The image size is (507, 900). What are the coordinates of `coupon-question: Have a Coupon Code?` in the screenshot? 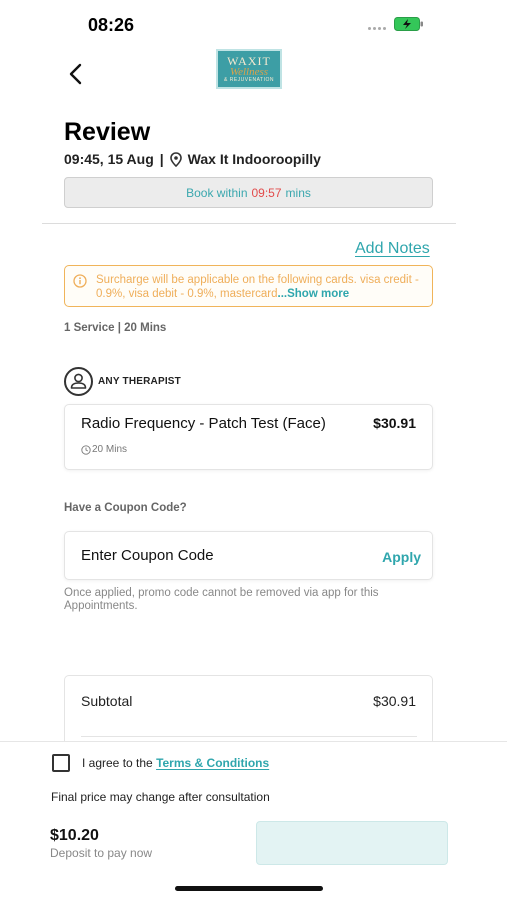 It's located at (125, 508).